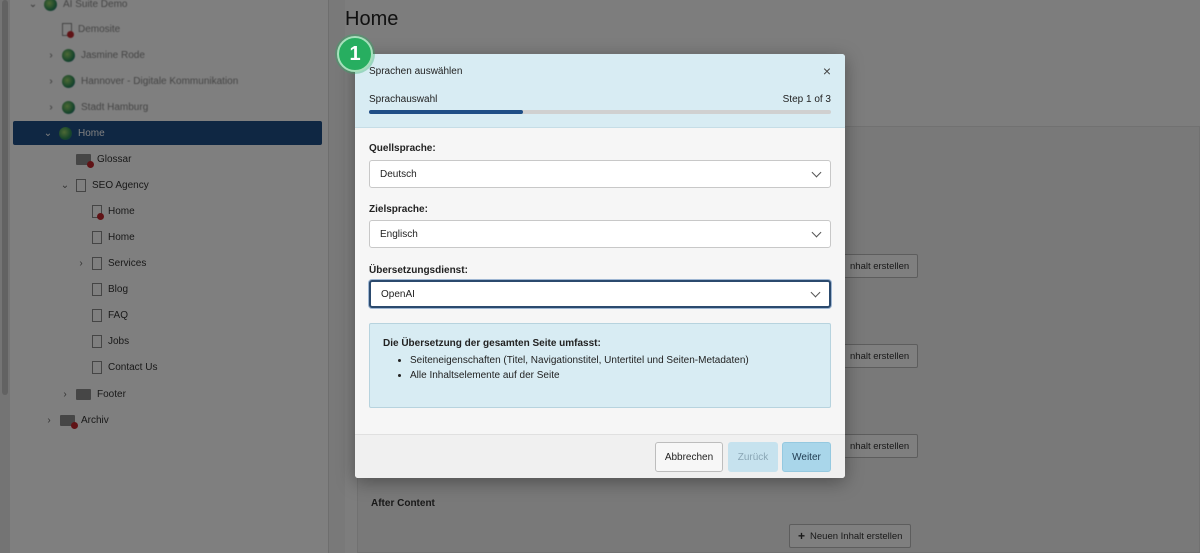 The width and height of the screenshot is (1200, 553). What do you see at coordinates (398, 209) in the screenshot?
I see `target-language-label: Zielsprache:` at bounding box center [398, 209].